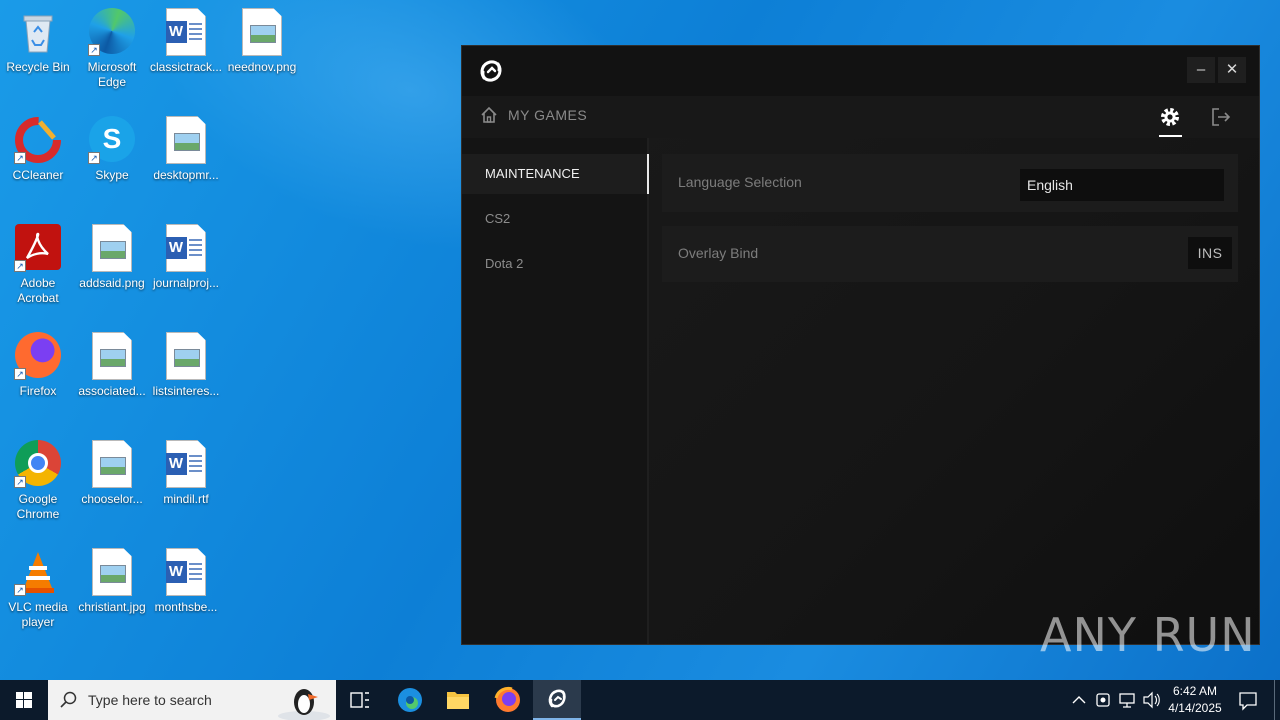 This screenshot has width=1280, height=720. I want to click on sidebar-item-dota2: Dota 2, so click(554, 264).